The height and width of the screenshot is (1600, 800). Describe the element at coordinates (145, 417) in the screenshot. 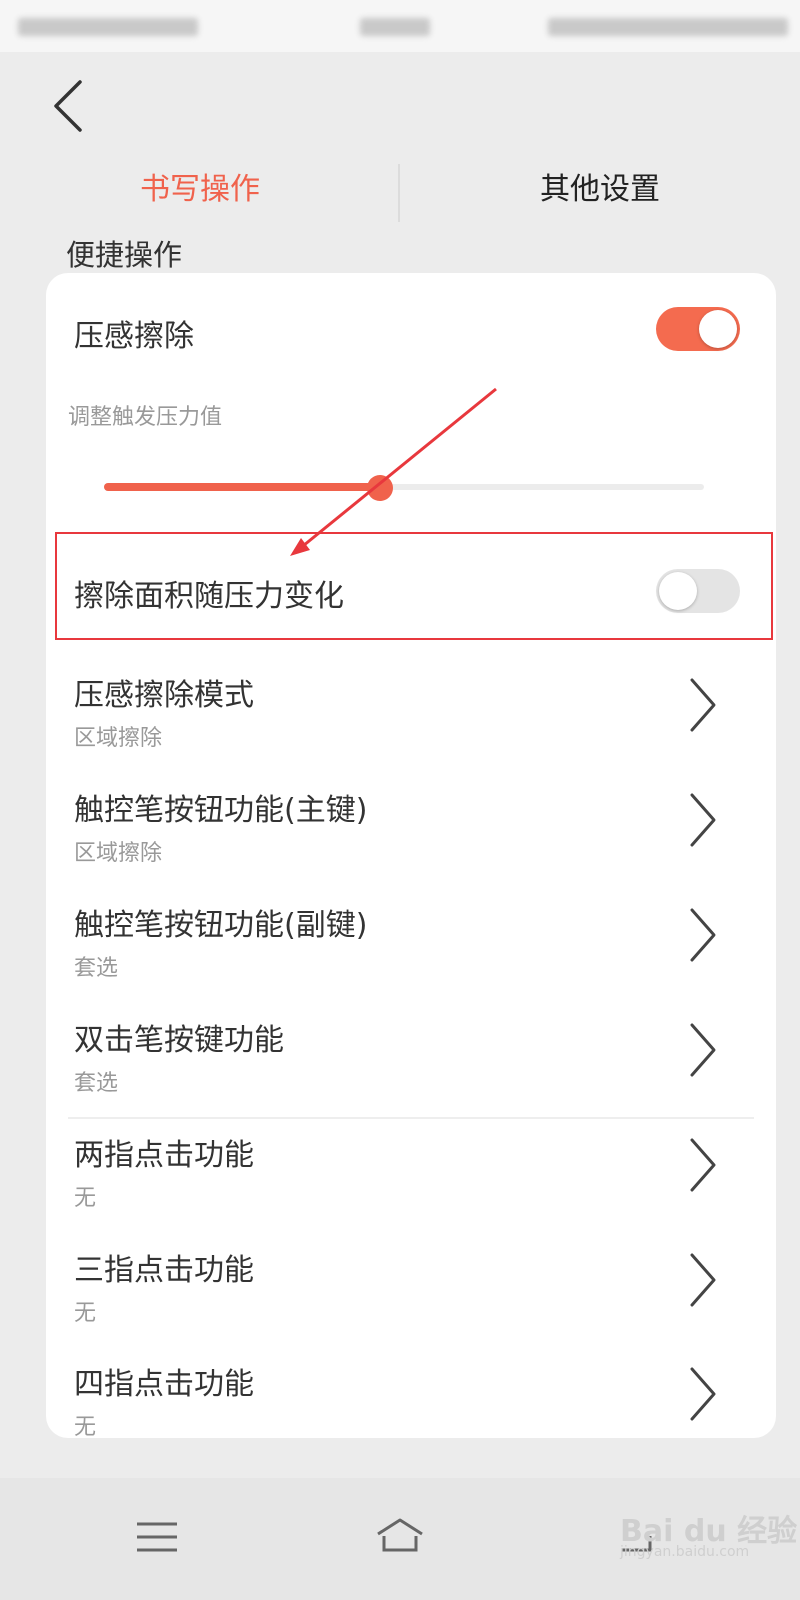

I see `pressure-hint: 调整触发压力值` at that location.